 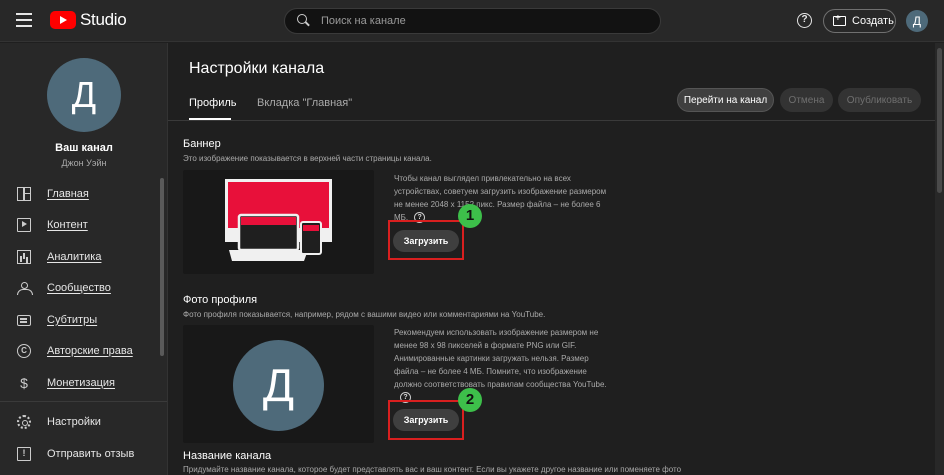 I want to click on settings-icon, so click(x=24, y=421).